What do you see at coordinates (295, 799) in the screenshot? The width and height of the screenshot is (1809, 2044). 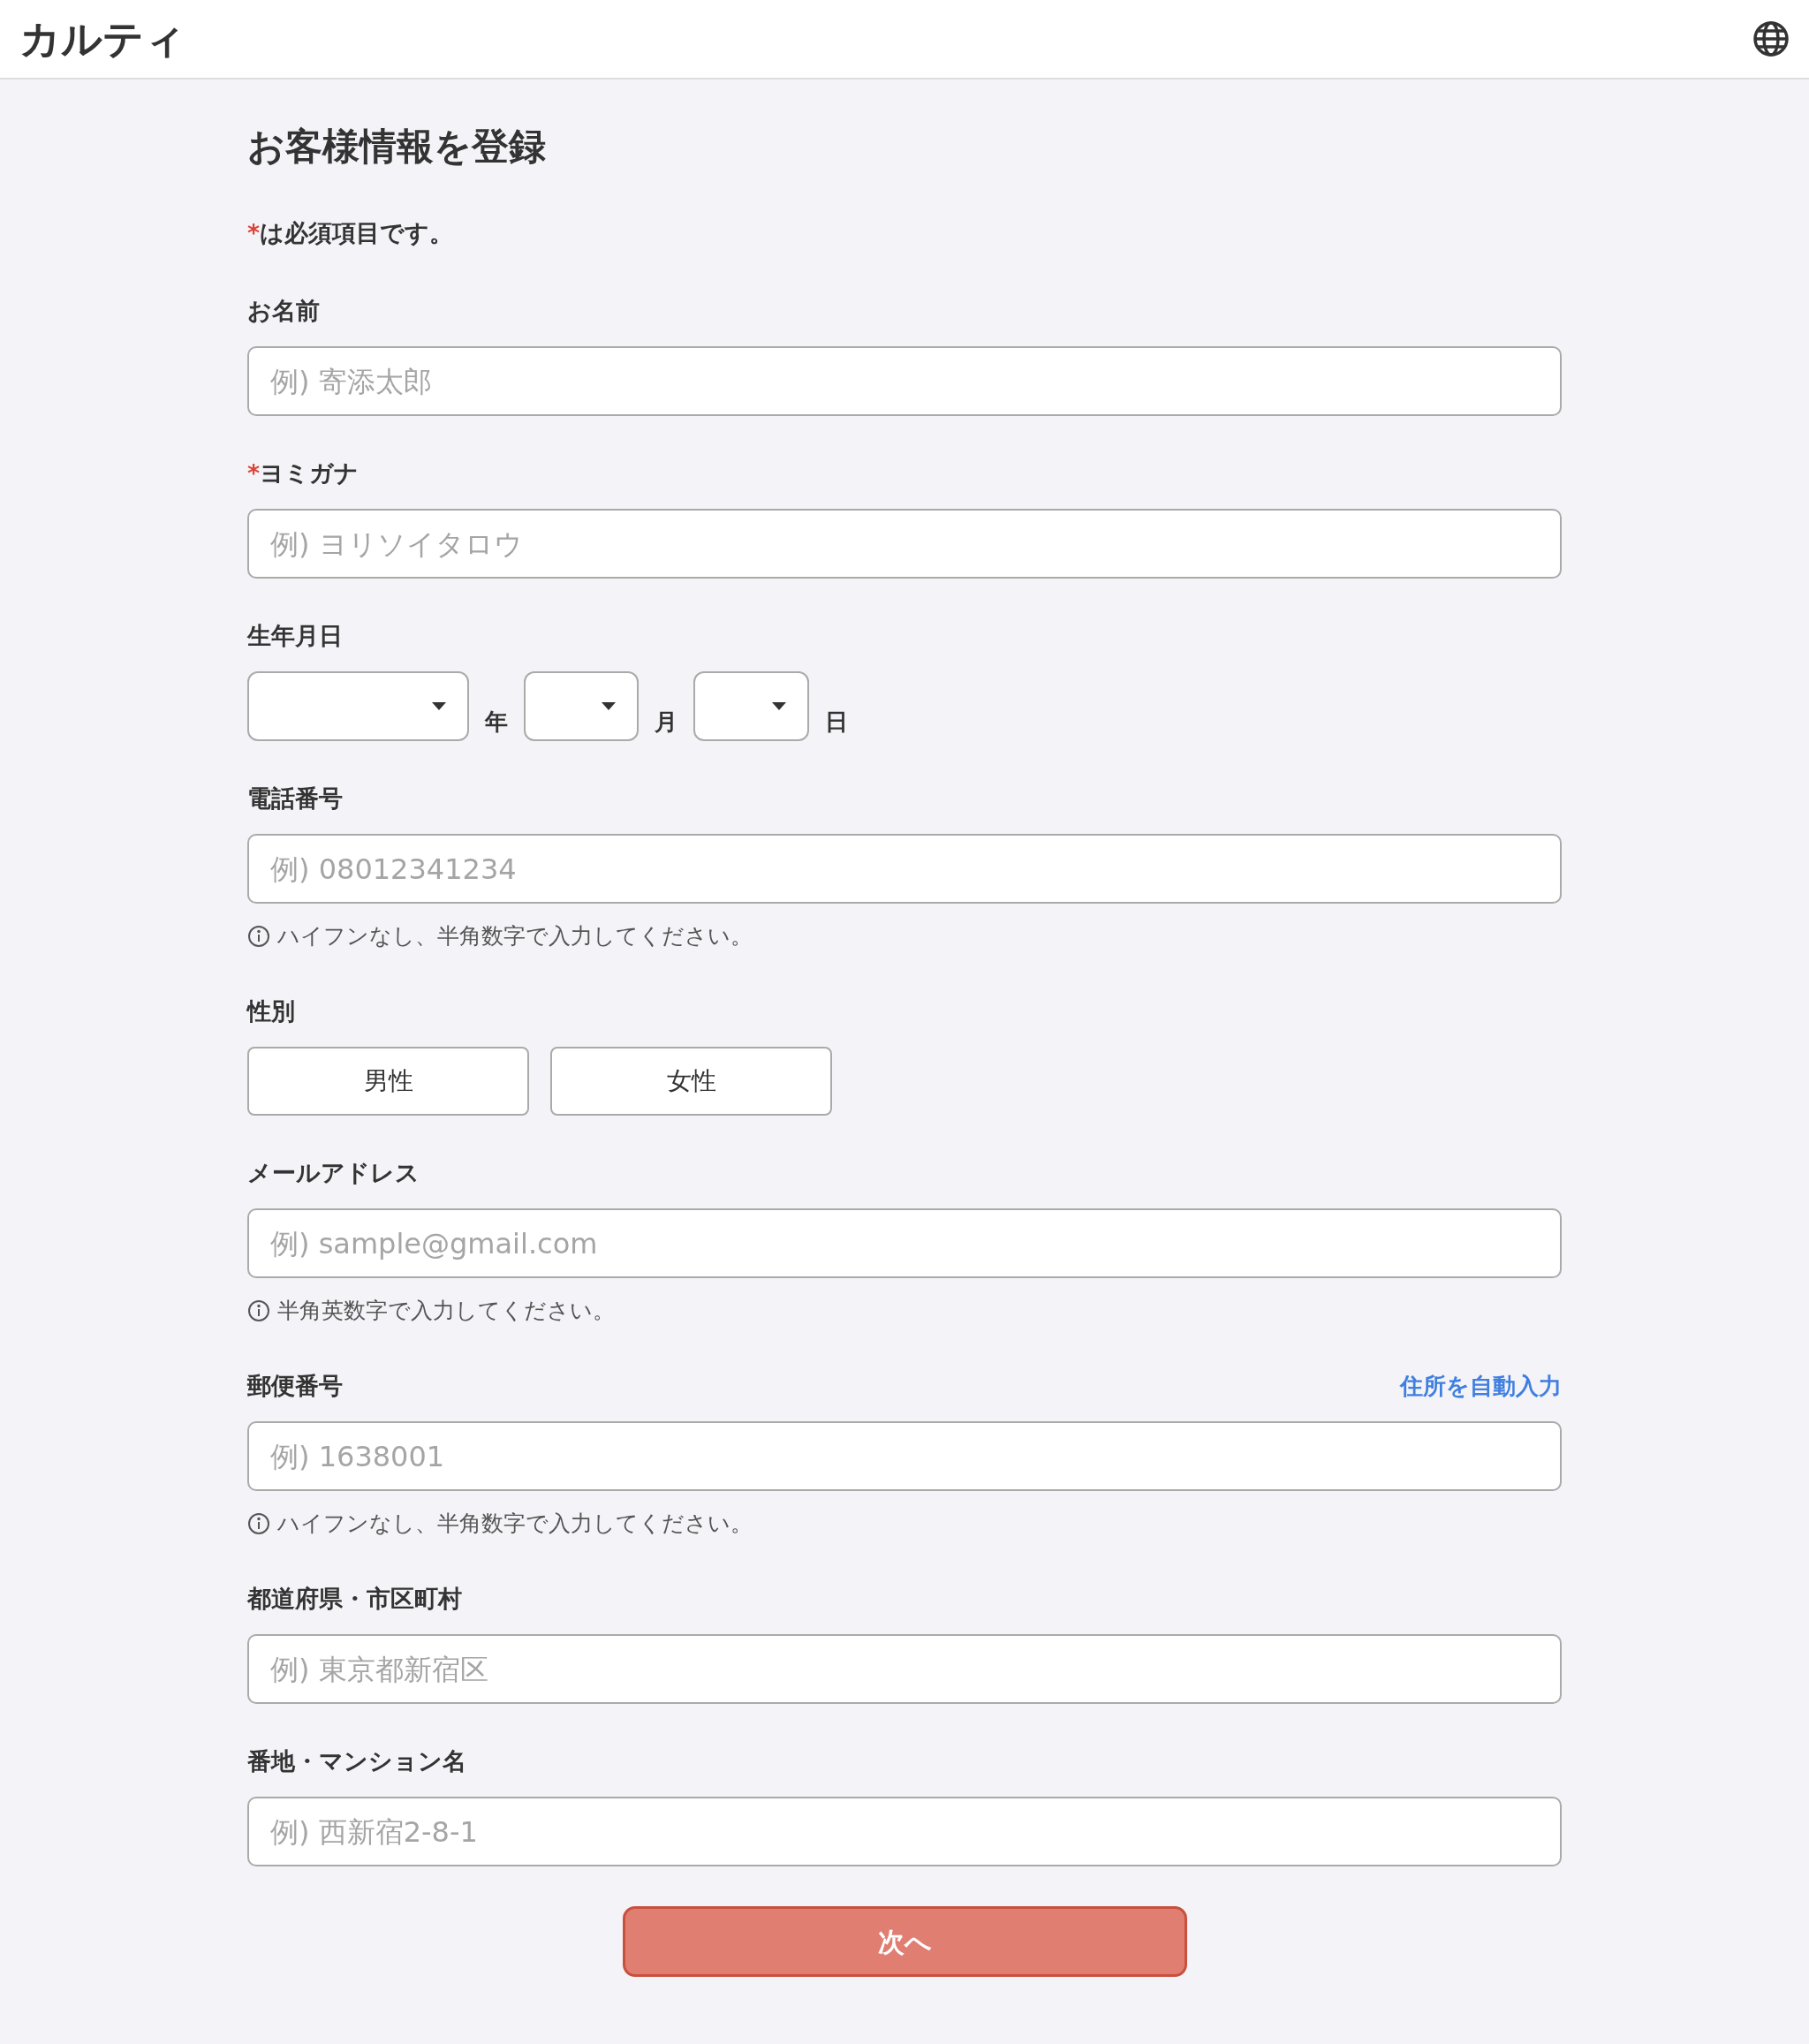 I see `field-label: 電話番号` at bounding box center [295, 799].